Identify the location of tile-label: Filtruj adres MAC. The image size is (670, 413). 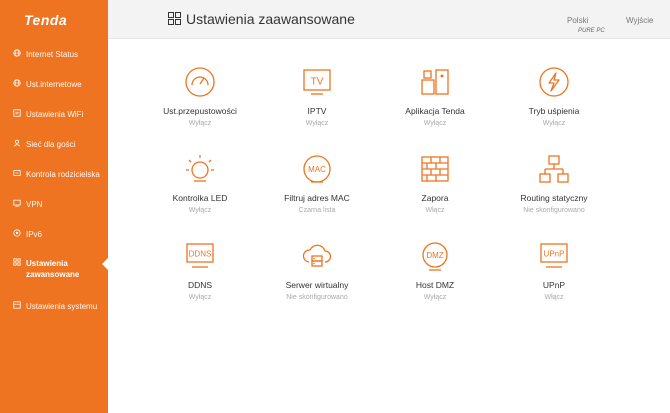
(317, 198).